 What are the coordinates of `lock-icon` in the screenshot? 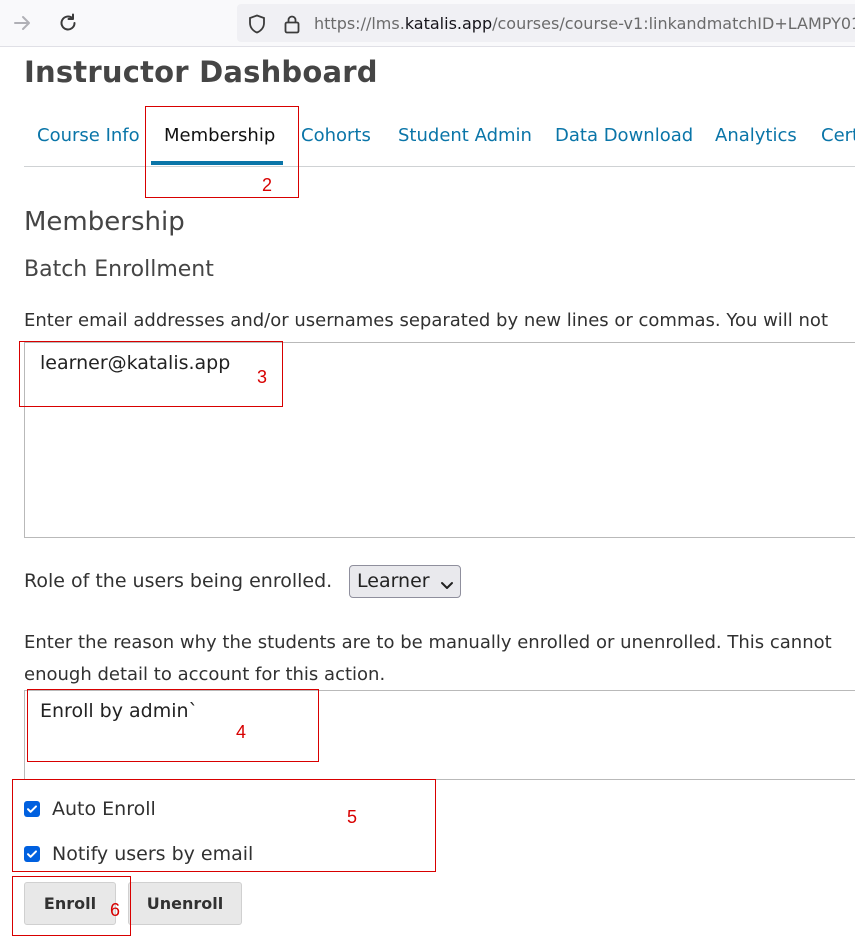 It's located at (292, 26).